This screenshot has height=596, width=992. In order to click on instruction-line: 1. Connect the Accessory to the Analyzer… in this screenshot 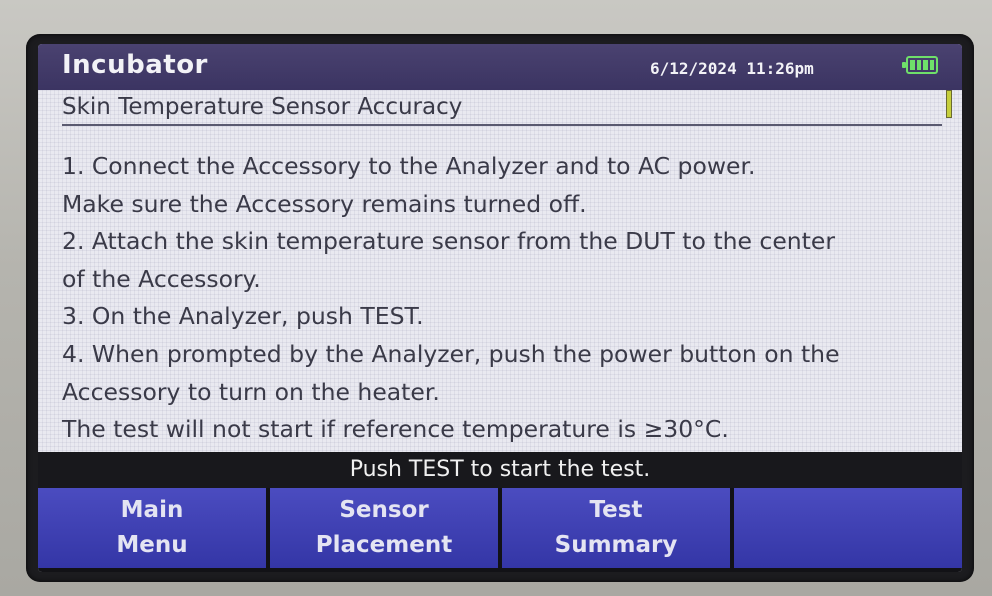, I will do `click(409, 166)`.